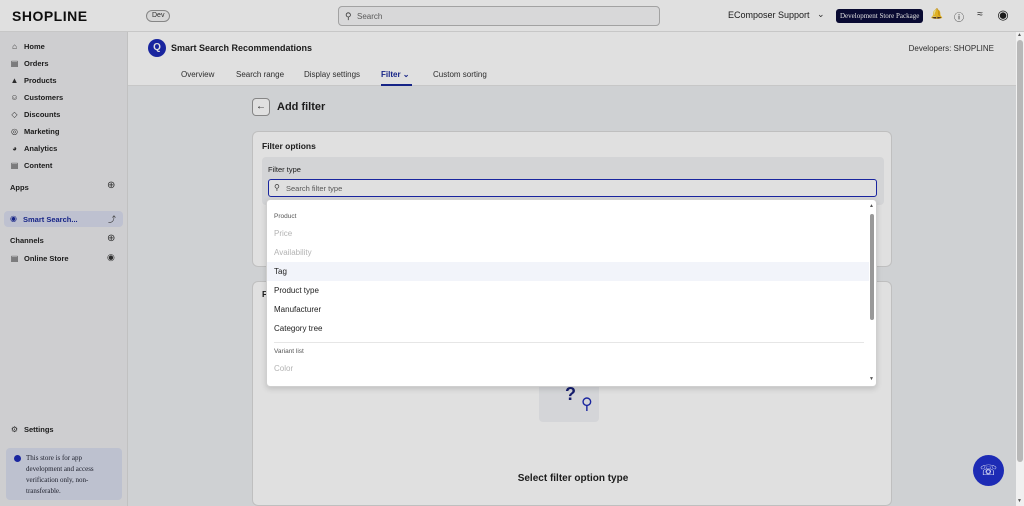  What do you see at coordinates (39, 429) in the screenshot?
I see `sidebar-item-label: Settings` at bounding box center [39, 429].